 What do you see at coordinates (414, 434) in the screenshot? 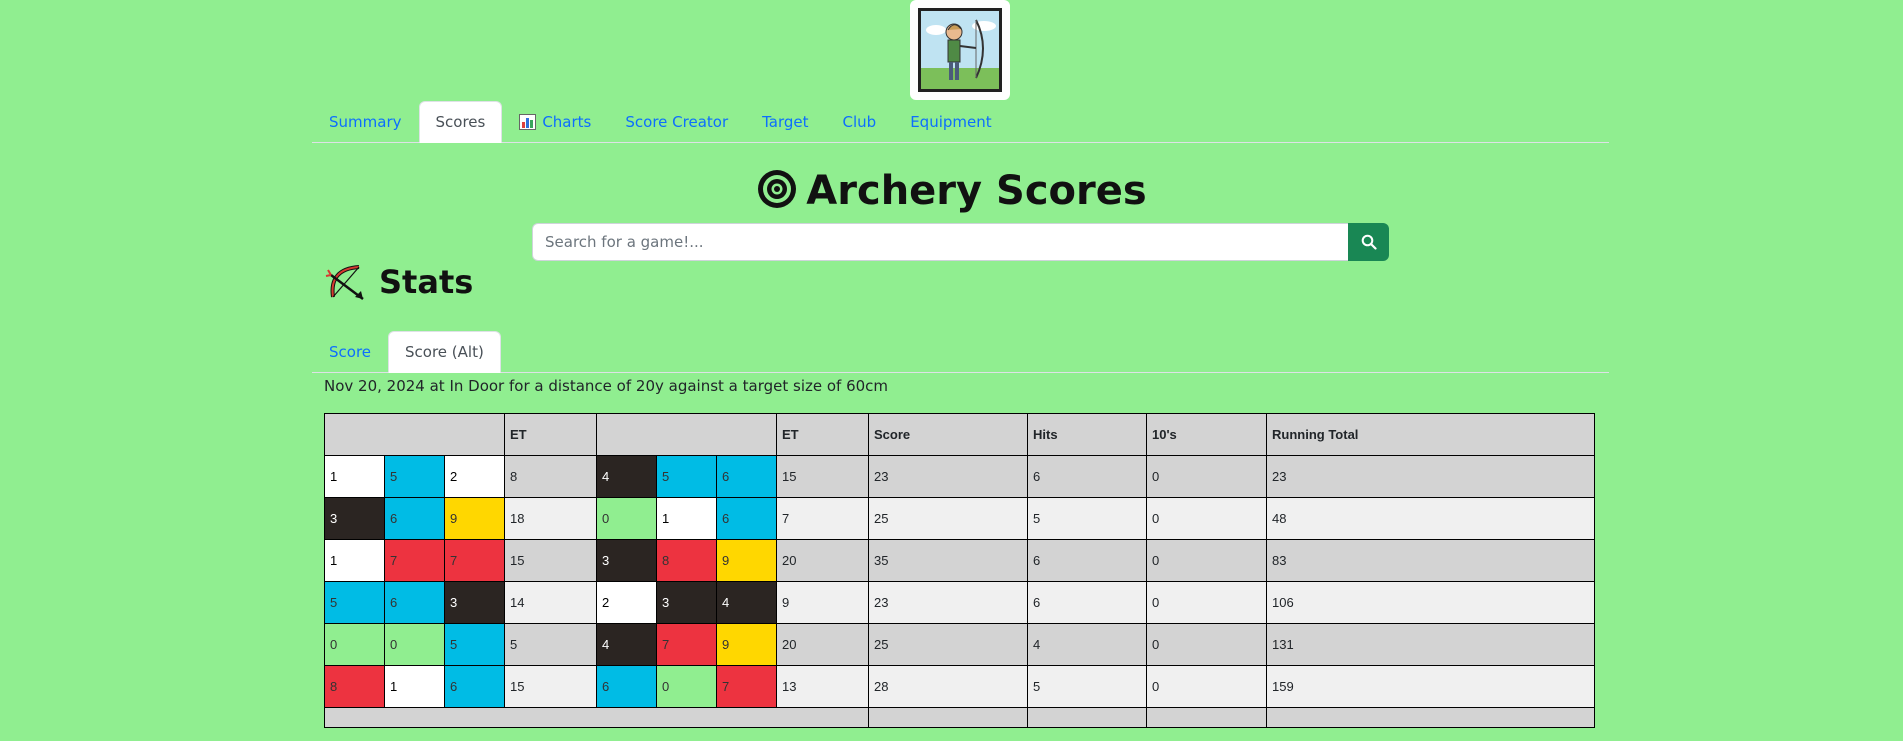
I see `end1-arrows-header` at bounding box center [414, 434].